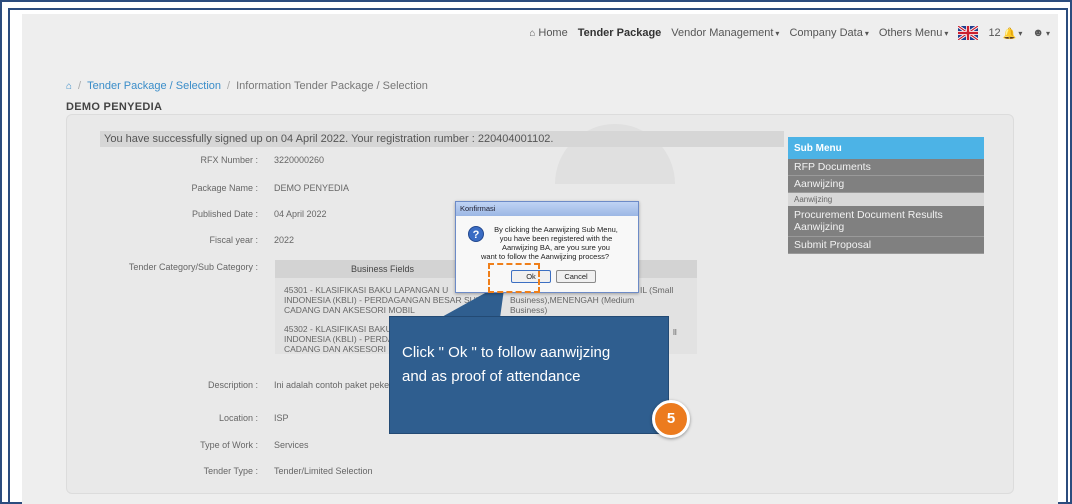  Describe the element at coordinates (868, 215) in the screenshot. I see `sub-menu-procurement-line: Procurement Document Results` at that location.